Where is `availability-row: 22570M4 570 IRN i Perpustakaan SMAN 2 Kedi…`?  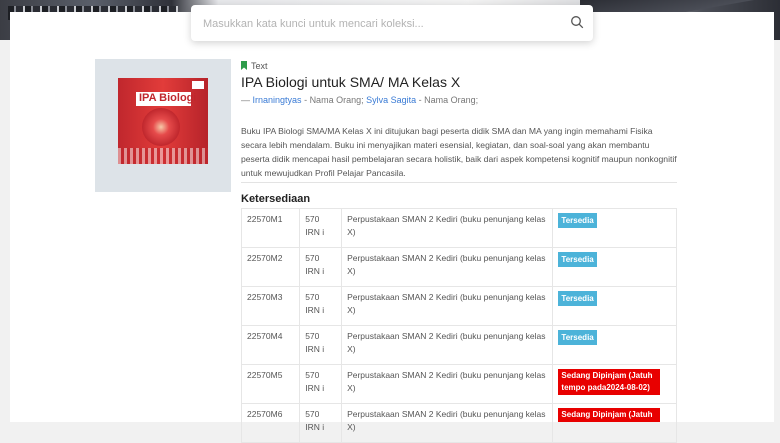
availability-row: 22570M4 570 IRN i Perpustakaan SMAN 2 Kedi… is located at coordinates (458, 345).